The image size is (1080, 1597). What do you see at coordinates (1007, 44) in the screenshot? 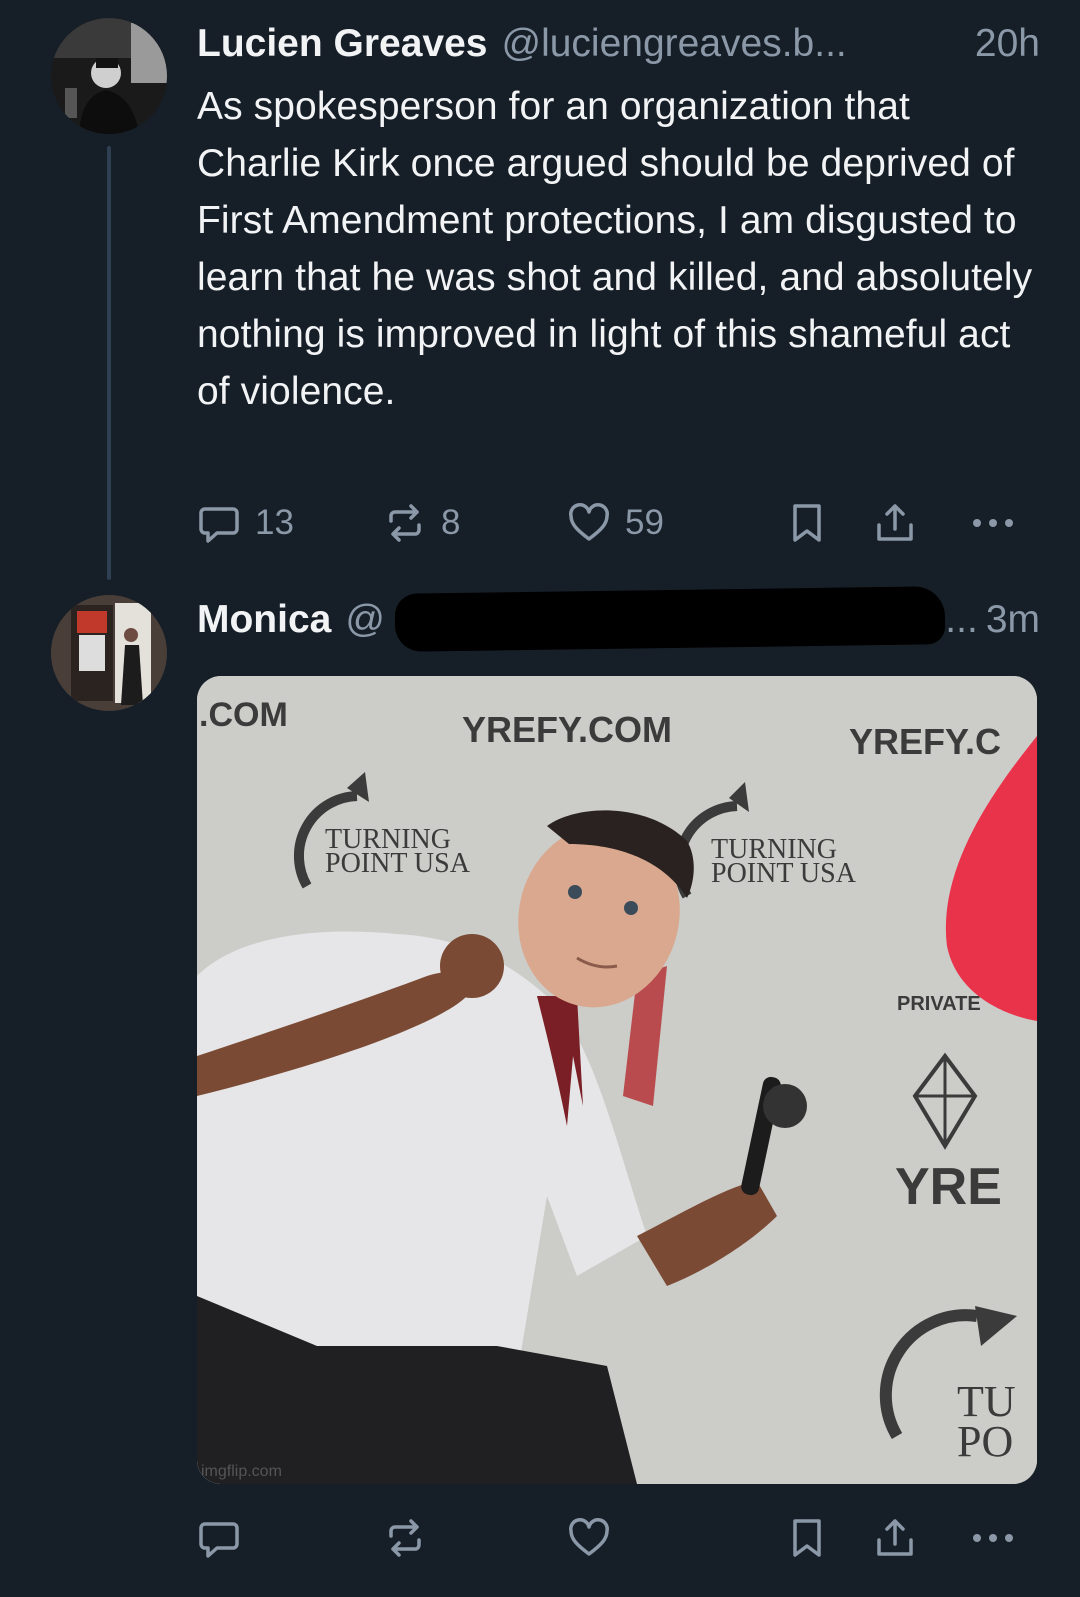
I see `post-time: 20h` at bounding box center [1007, 44].